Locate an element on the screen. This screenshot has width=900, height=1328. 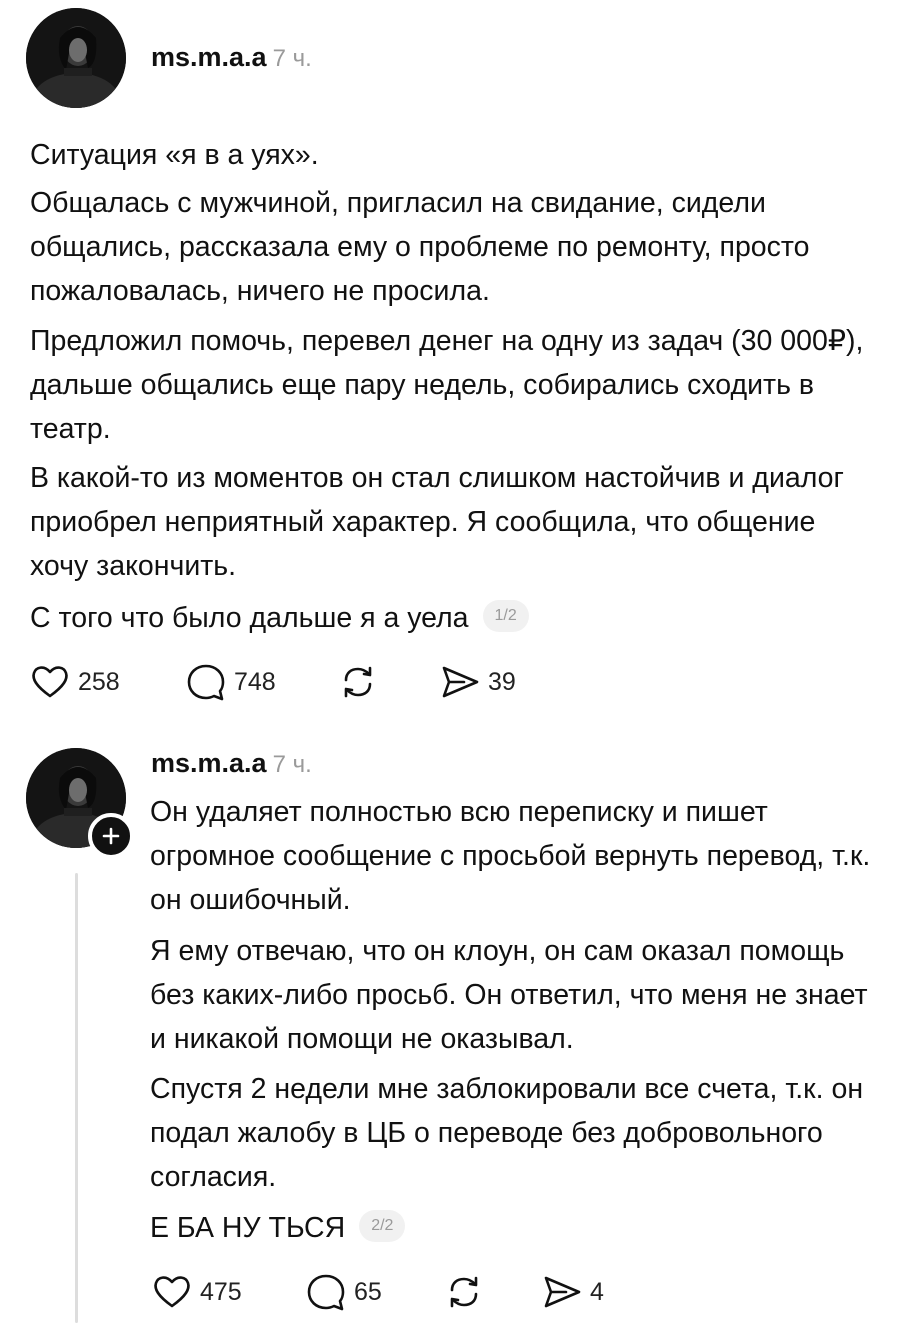
comment-button: 748 is located at coordinates (231, 682).